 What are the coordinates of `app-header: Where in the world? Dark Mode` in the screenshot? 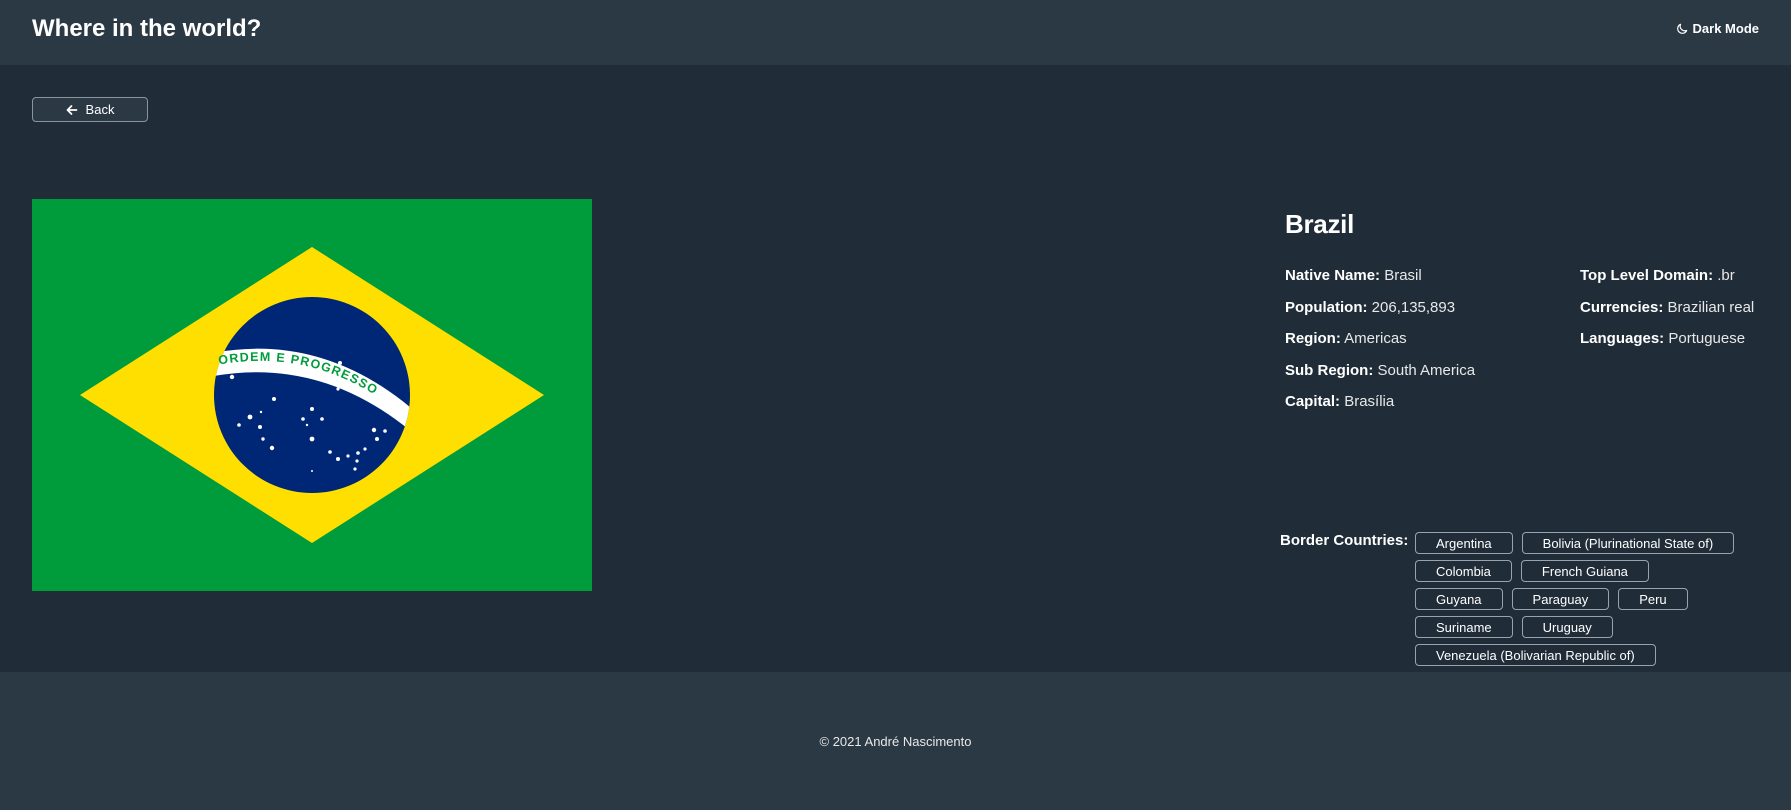 It's located at (895, 32).